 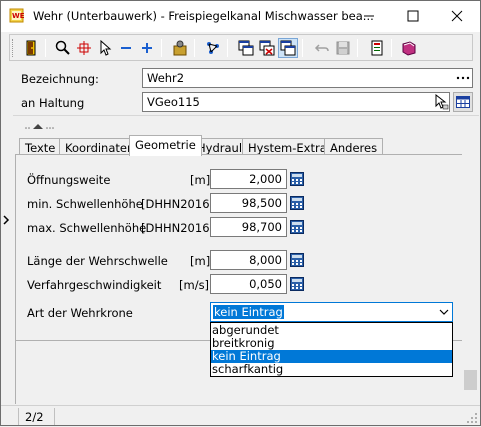 I want to click on cursor-pick-icon, so click(x=441, y=101).